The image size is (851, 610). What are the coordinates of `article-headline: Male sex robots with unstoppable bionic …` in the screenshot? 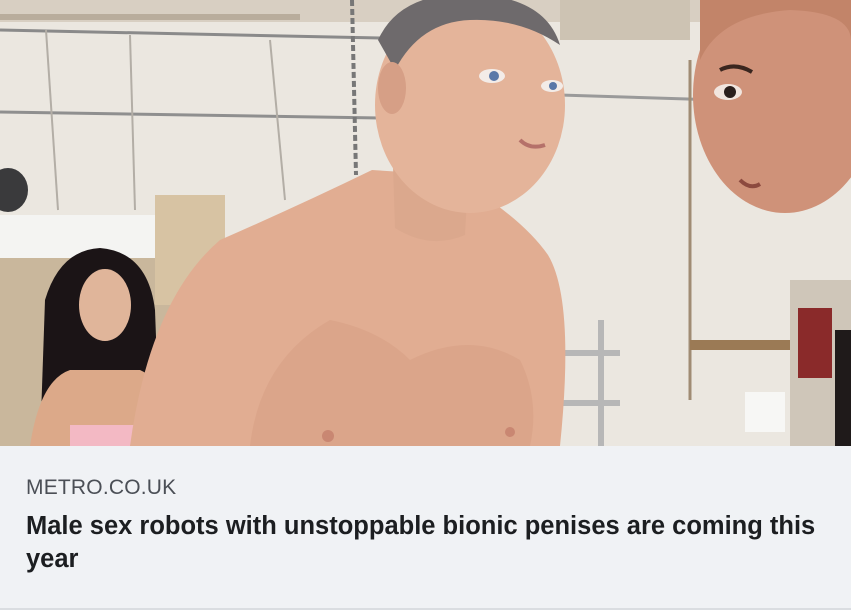 It's located at (425, 543).